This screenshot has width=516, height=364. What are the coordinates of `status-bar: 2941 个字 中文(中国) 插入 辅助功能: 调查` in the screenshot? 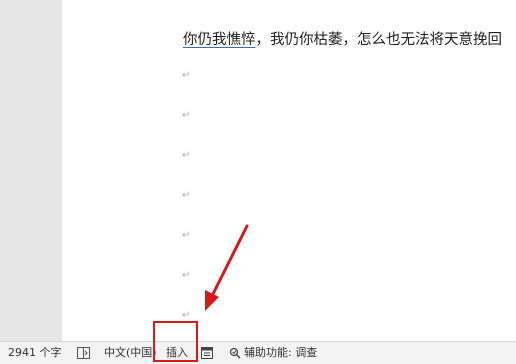 It's located at (258, 352).